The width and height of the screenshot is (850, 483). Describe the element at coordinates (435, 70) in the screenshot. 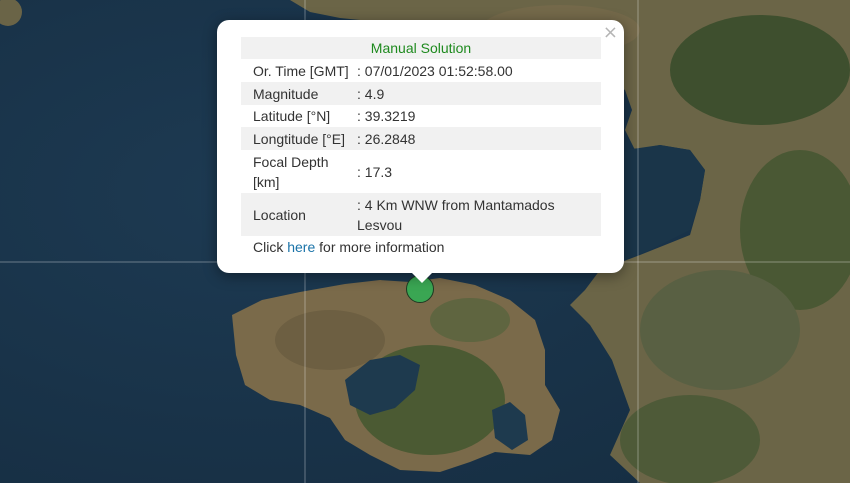

I see `info-value: : 07/01/2023 01:52:58.00` at that location.